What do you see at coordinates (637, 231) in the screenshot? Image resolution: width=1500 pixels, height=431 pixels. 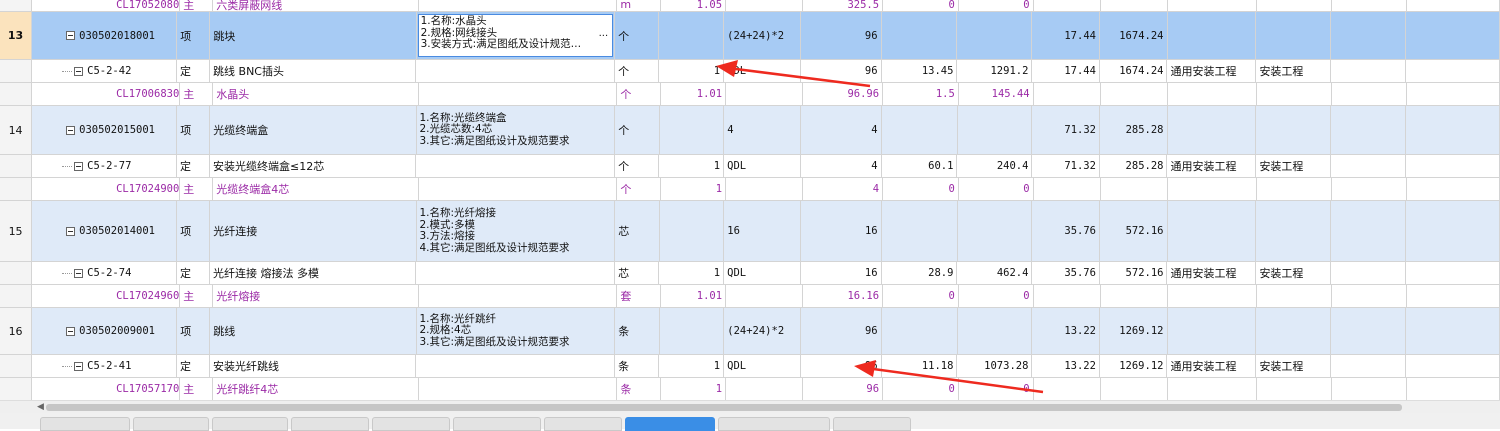 I see `cell-unit: 芯` at bounding box center [637, 231].